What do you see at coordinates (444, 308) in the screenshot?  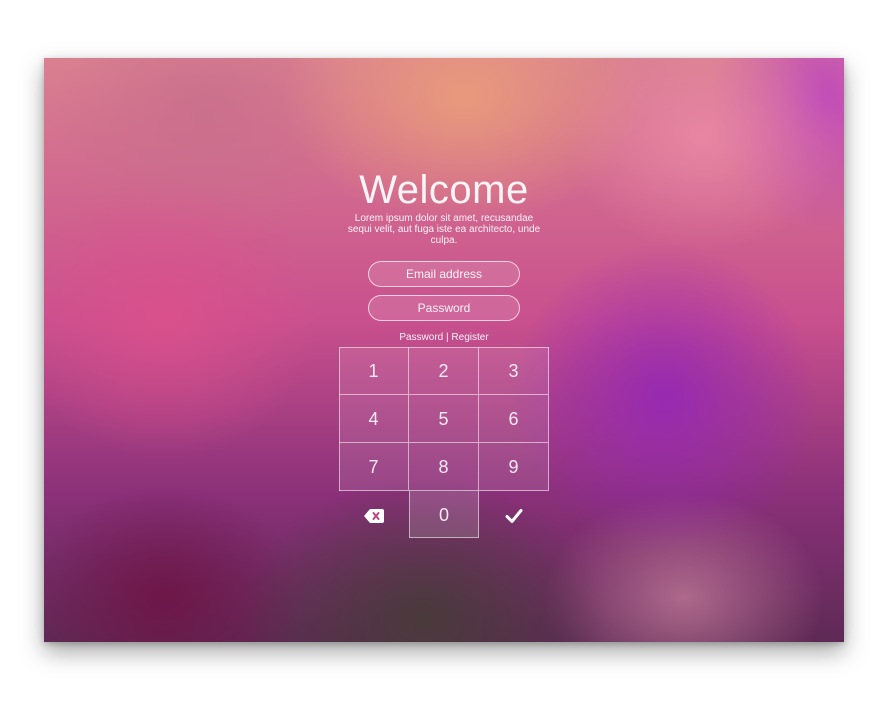 I see `password-field` at bounding box center [444, 308].